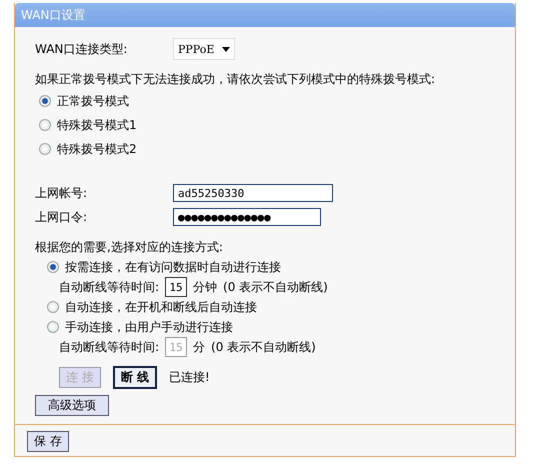  What do you see at coordinates (226, 49) in the screenshot?
I see `caret-icon` at bounding box center [226, 49].